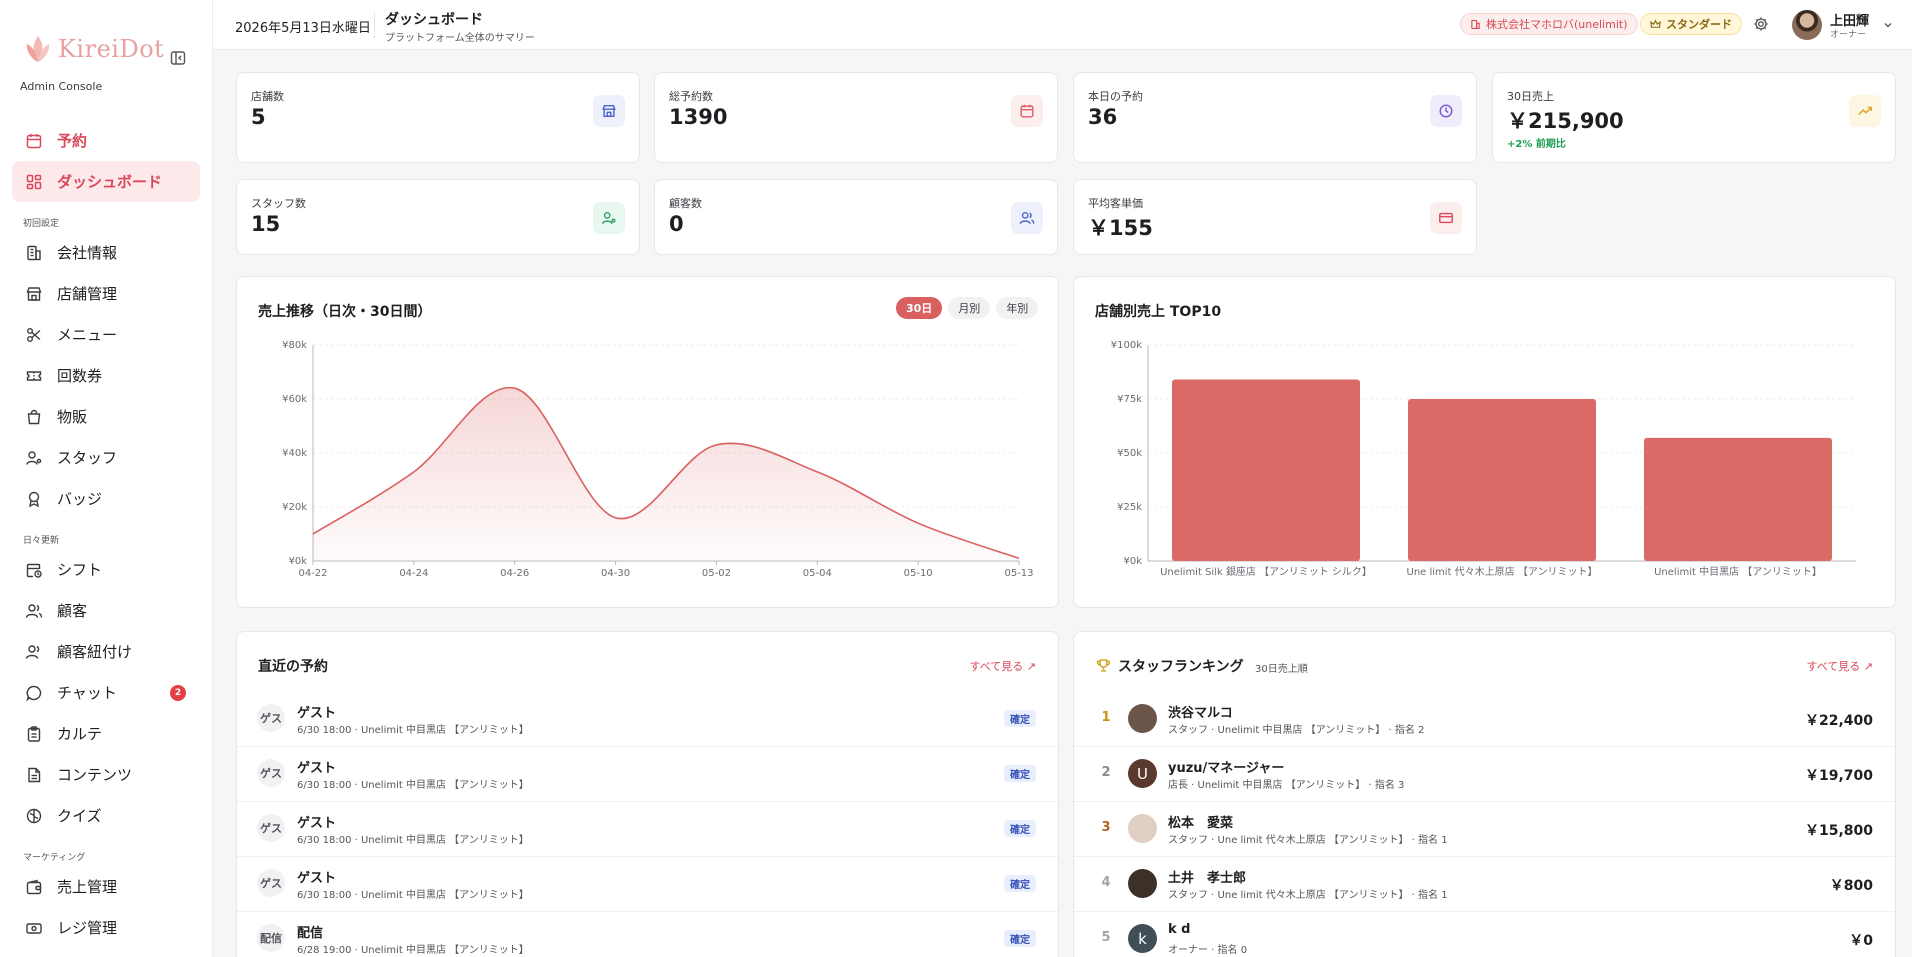  What do you see at coordinates (1761, 24) in the screenshot?
I see `gear-icon` at bounding box center [1761, 24].